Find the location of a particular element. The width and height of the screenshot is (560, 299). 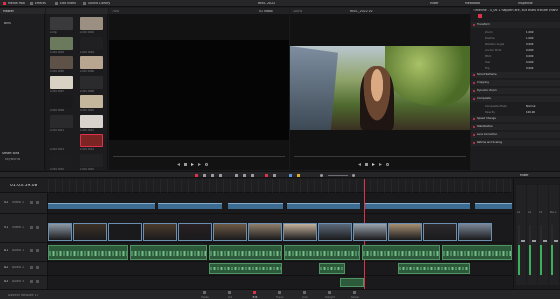

timeline-scrubber is located at coordinates (380, 156).